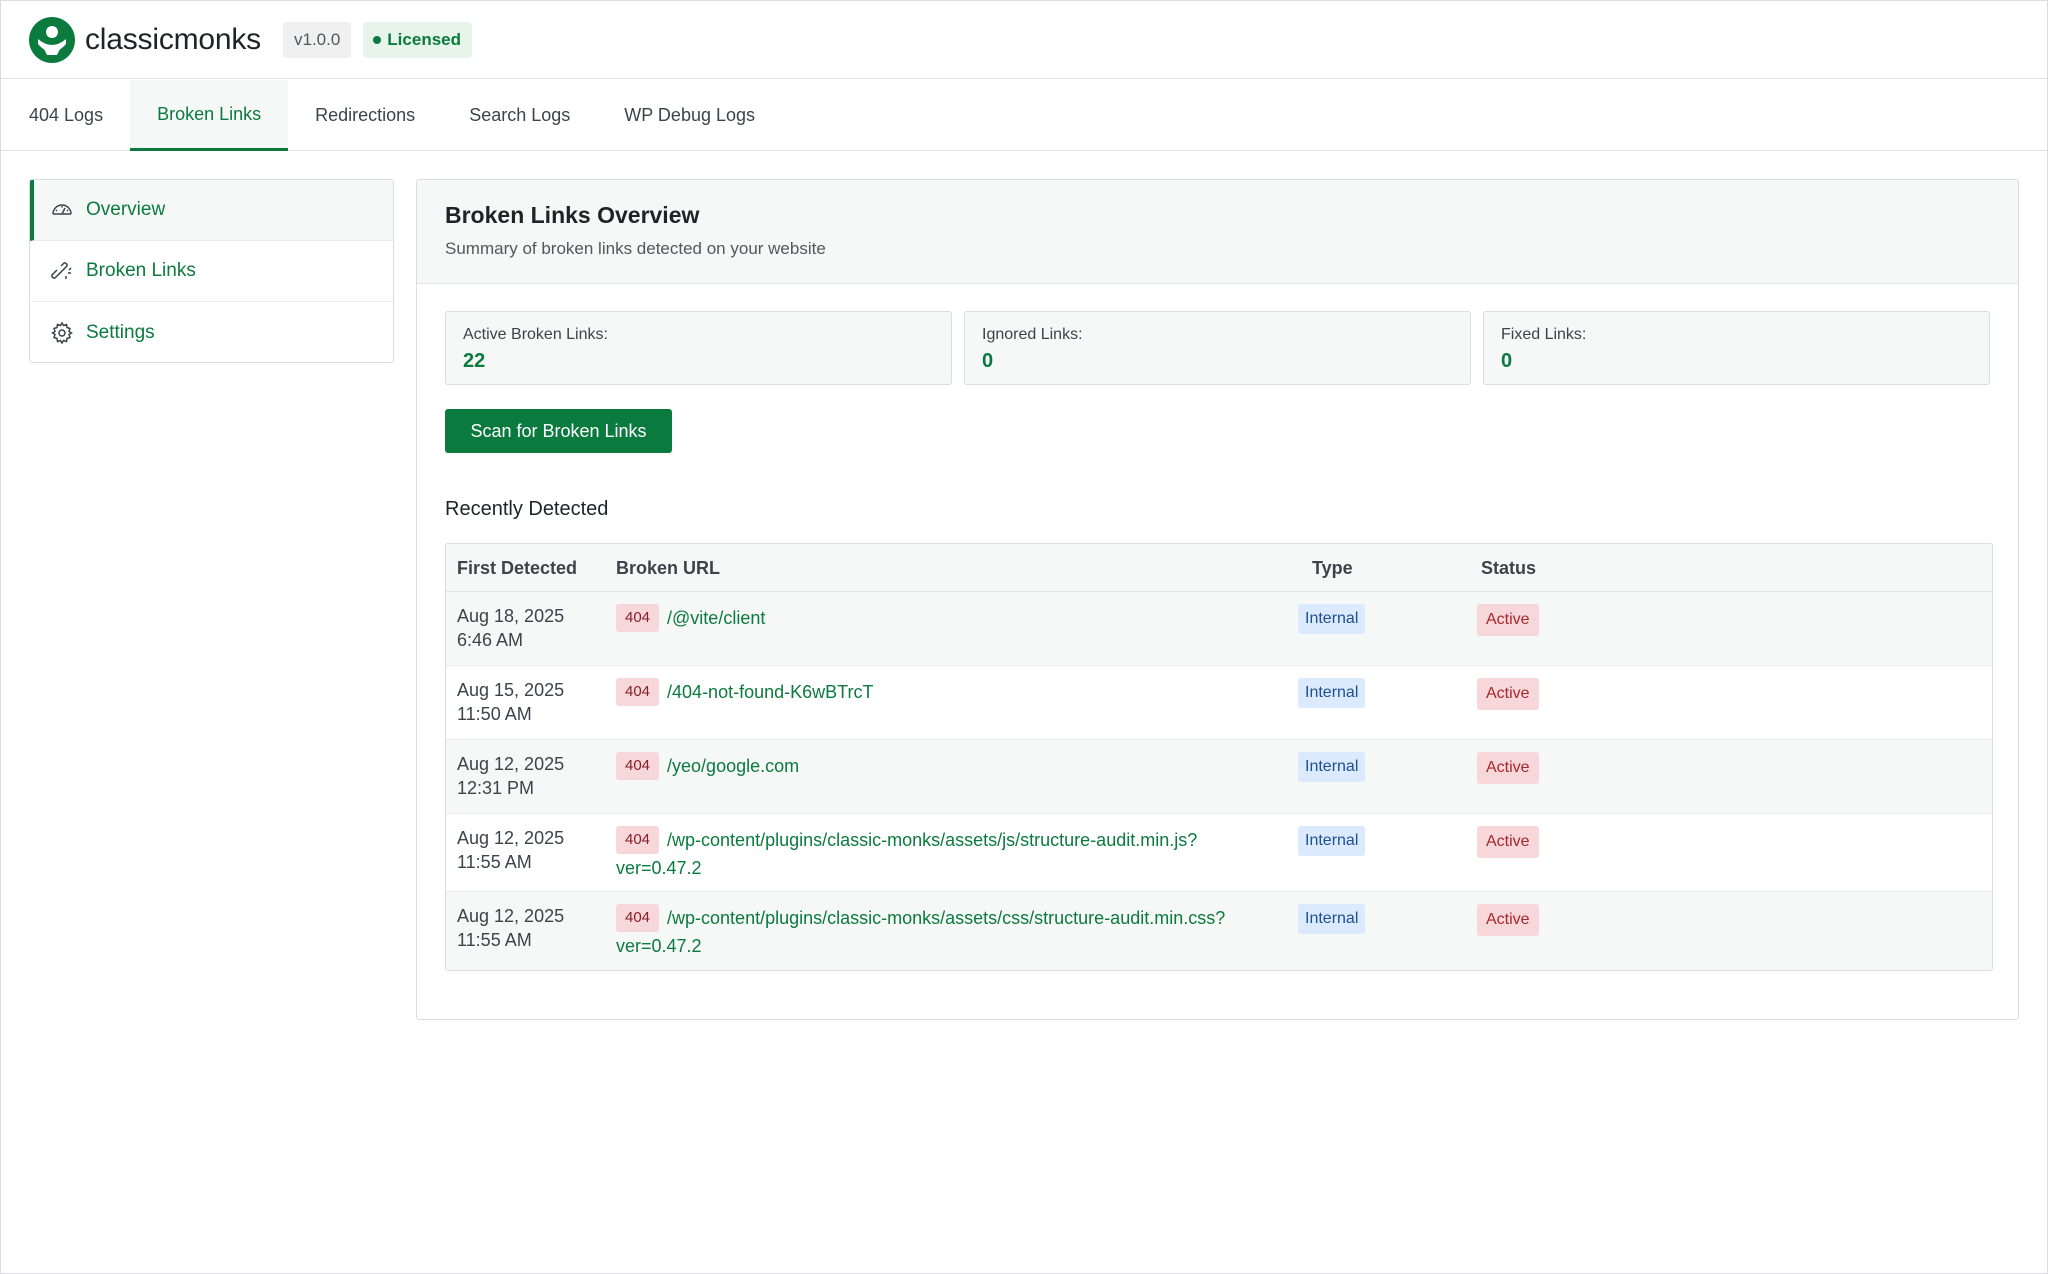 The image size is (2048, 1274). I want to click on first-detected-cell: Aug 15, 2025 11:50 AM, so click(510, 702).